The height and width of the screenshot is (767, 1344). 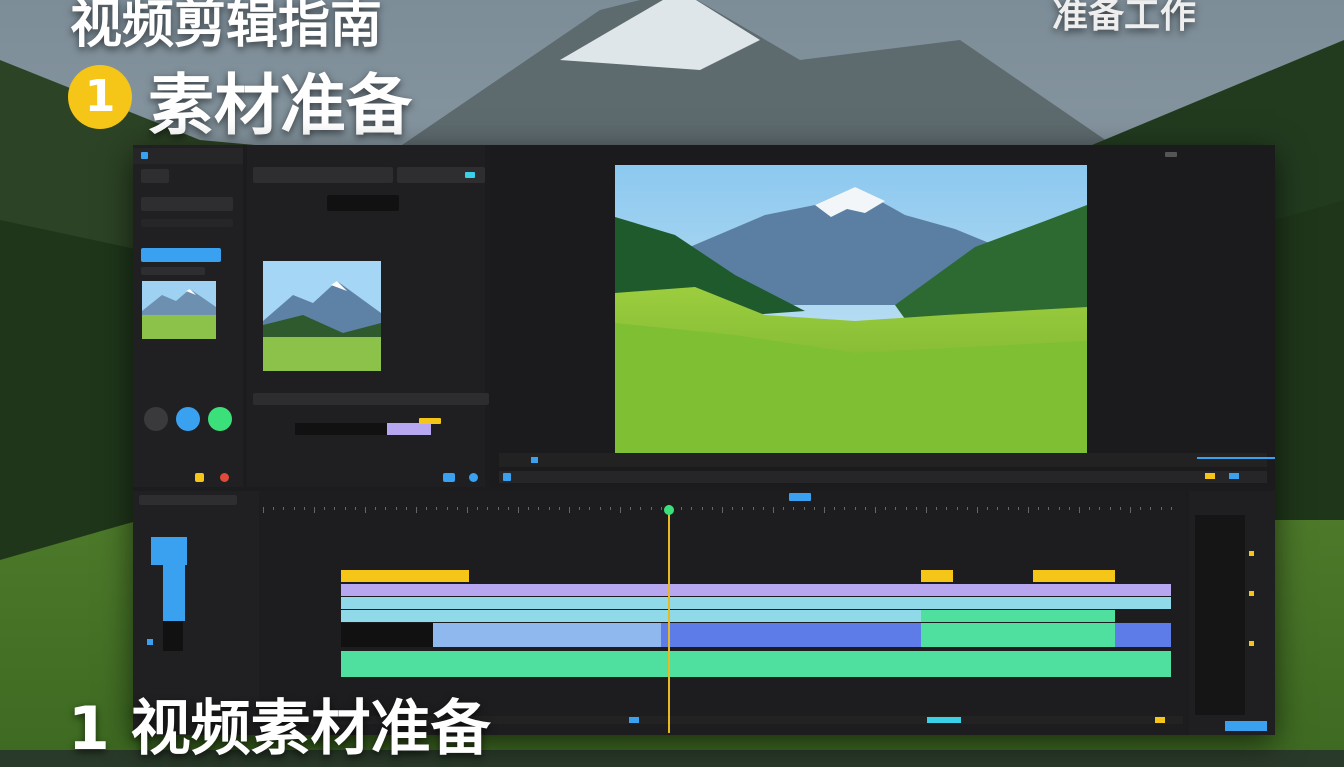 What do you see at coordinates (756, 664) in the screenshot?
I see `audio-clip` at bounding box center [756, 664].